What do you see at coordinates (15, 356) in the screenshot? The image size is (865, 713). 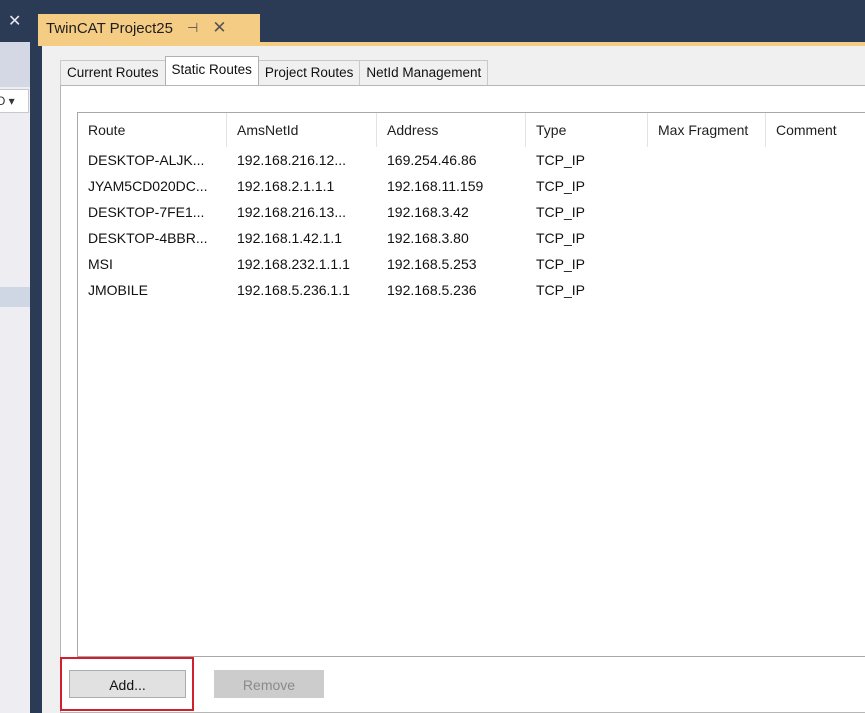 I see `left-tool-window: ✕ O ▾` at bounding box center [15, 356].